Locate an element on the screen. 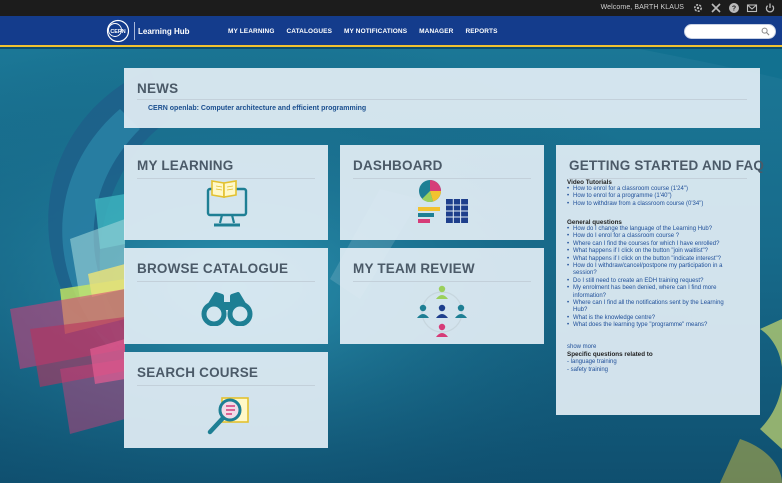 The image size is (782, 483). news-divider is located at coordinates (442, 99).